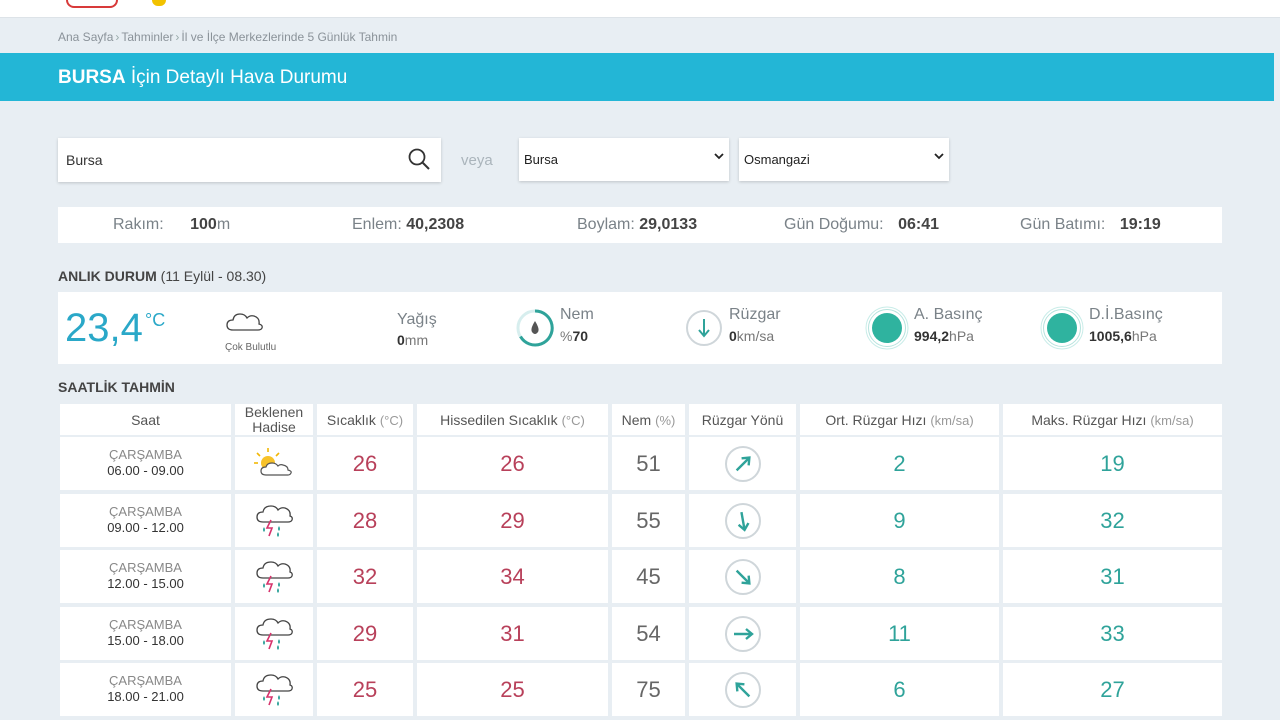  I want to click on precip-value: 0mm, so click(412, 340).